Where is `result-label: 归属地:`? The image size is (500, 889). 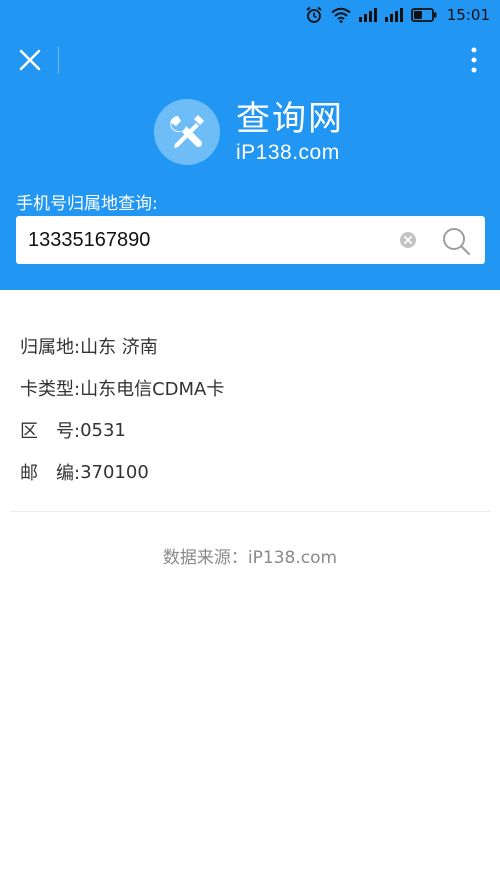
result-label: 归属地: is located at coordinates (50, 347).